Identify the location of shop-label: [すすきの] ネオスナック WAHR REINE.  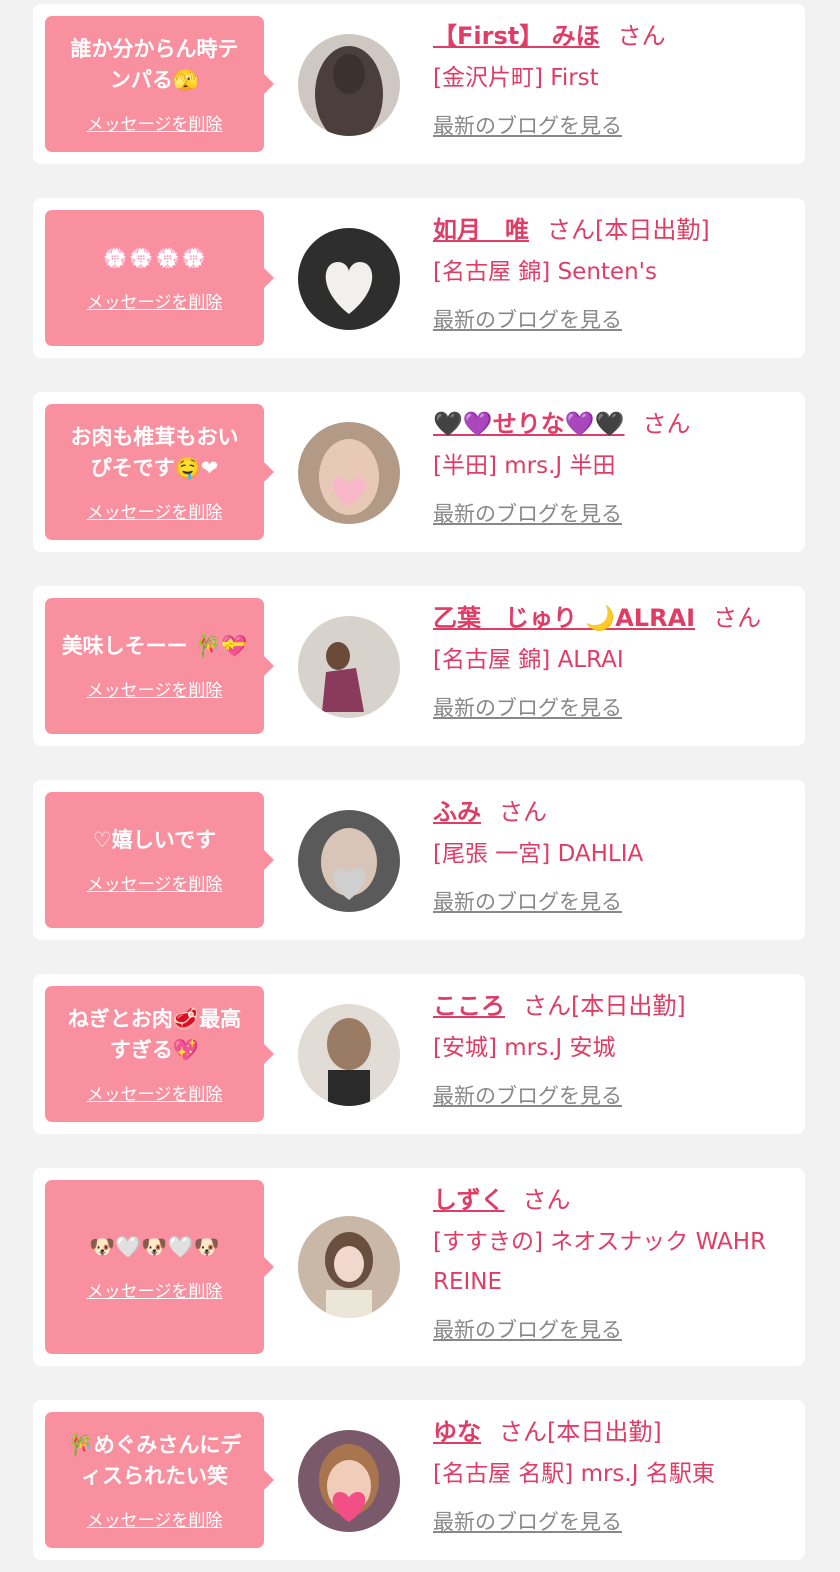
(600, 1262).